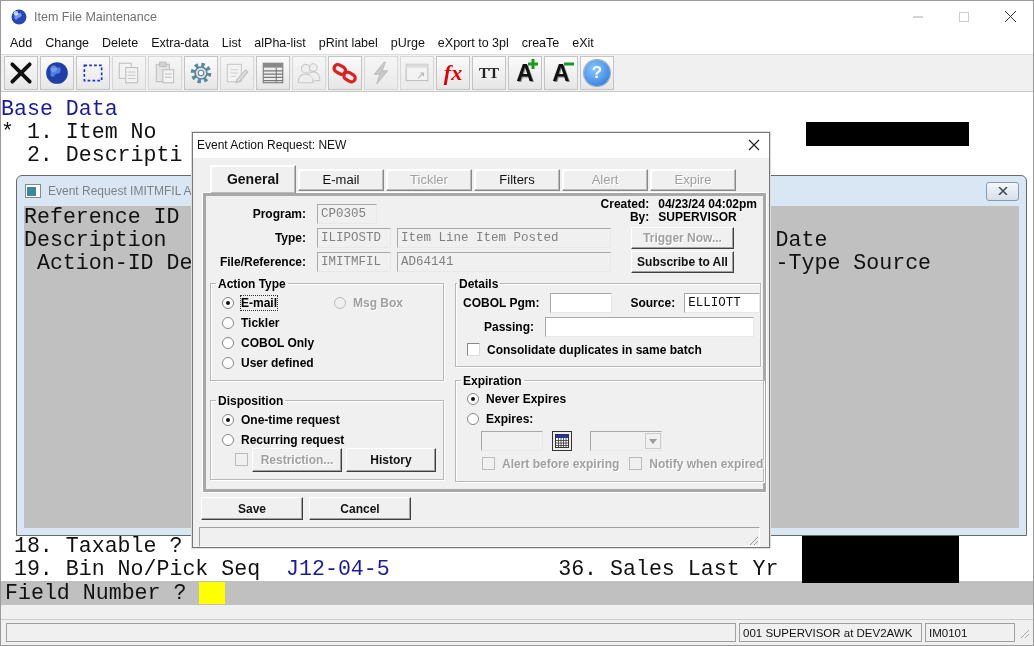 This screenshot has width=1034, height=646. Describe the element at coordinates (378, 302) in the screenshot. I see `option-label: Msg Box` at that location.